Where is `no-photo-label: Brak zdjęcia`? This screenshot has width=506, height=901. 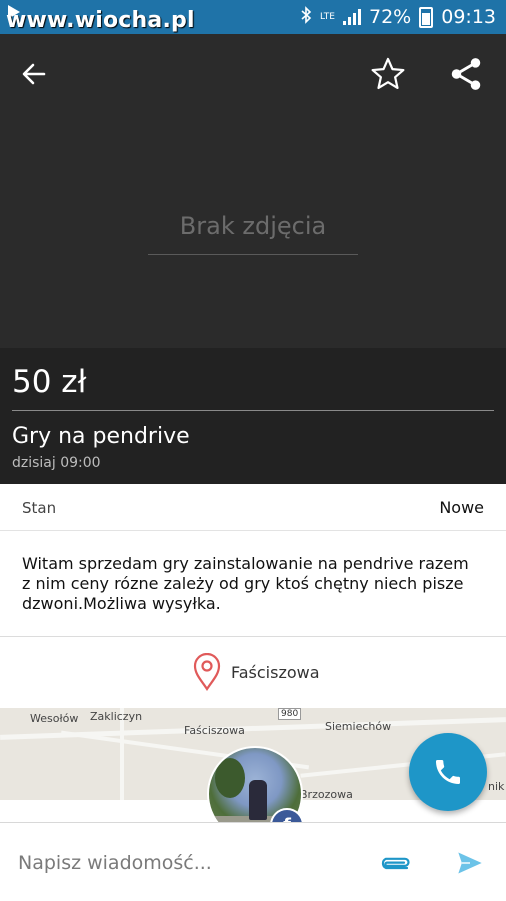 no-photo-label: Brak zdjęcia is located at coordinates (253, 233).